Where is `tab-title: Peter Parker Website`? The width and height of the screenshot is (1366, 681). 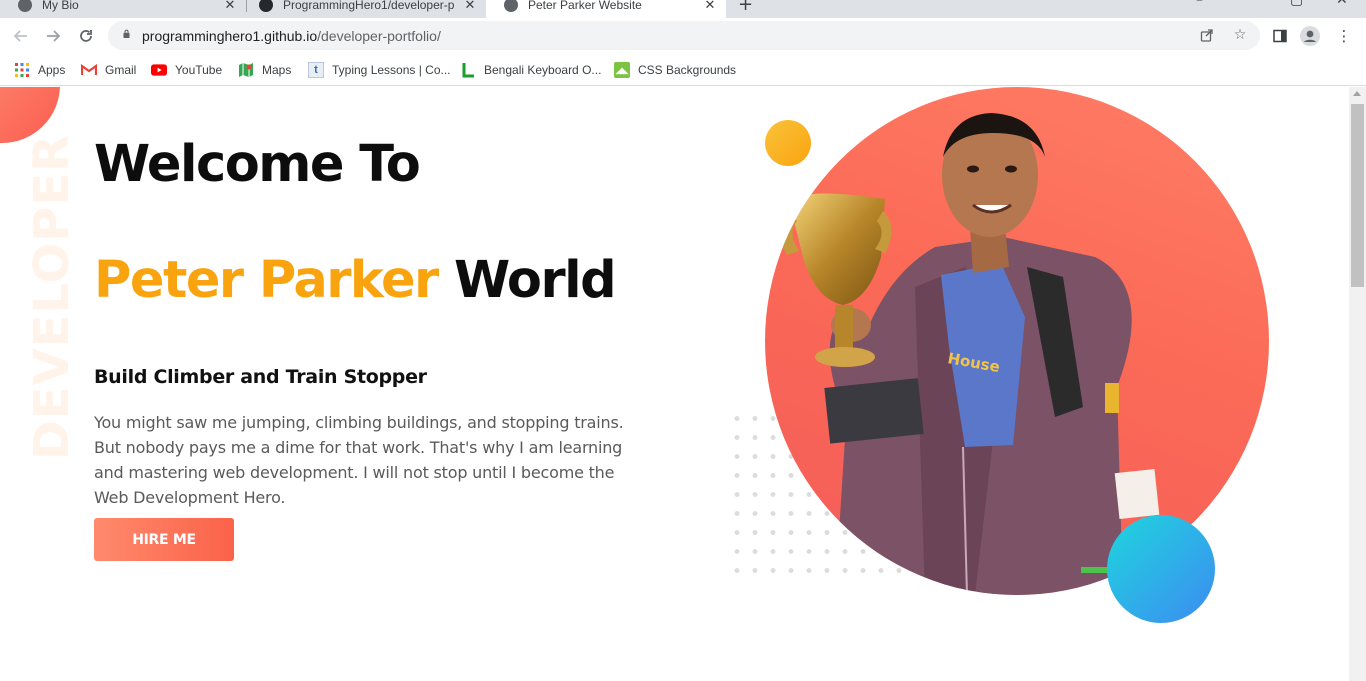
tab-title: Peter Parker Website is located at coordinates (585, 6).